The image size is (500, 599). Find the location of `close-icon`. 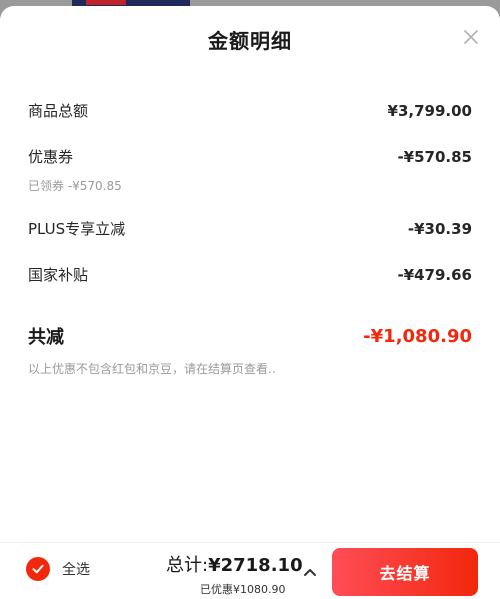

close-icon is located at coordinates (471, 37).